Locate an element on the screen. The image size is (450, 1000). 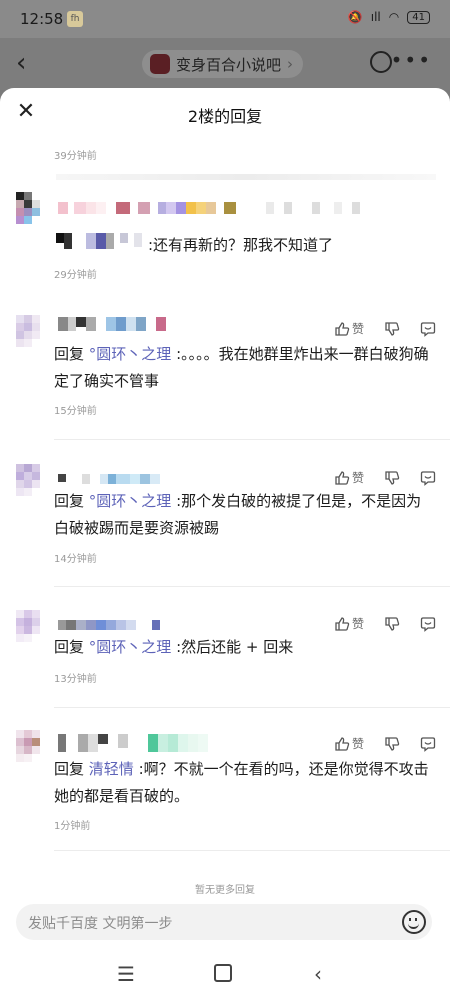
battery-icon: 41 is located at coordinates (418, 17).